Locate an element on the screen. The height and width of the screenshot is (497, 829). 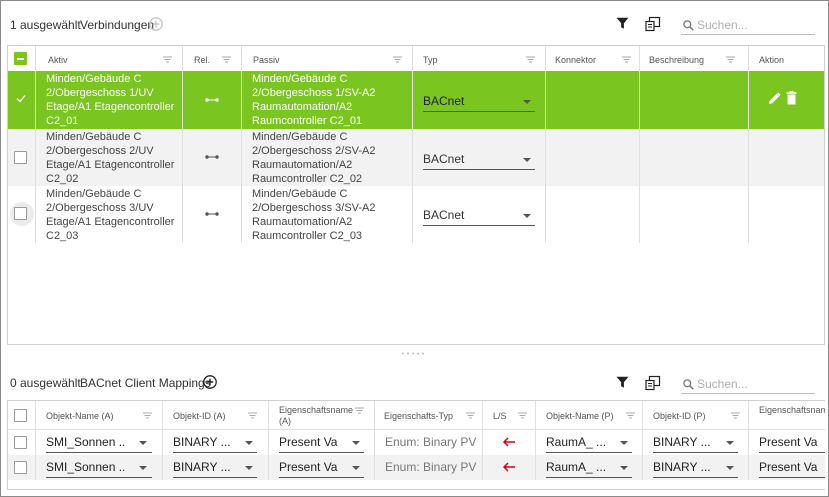
col-header-passiv: Passiv is located at coordinates (266, 60).